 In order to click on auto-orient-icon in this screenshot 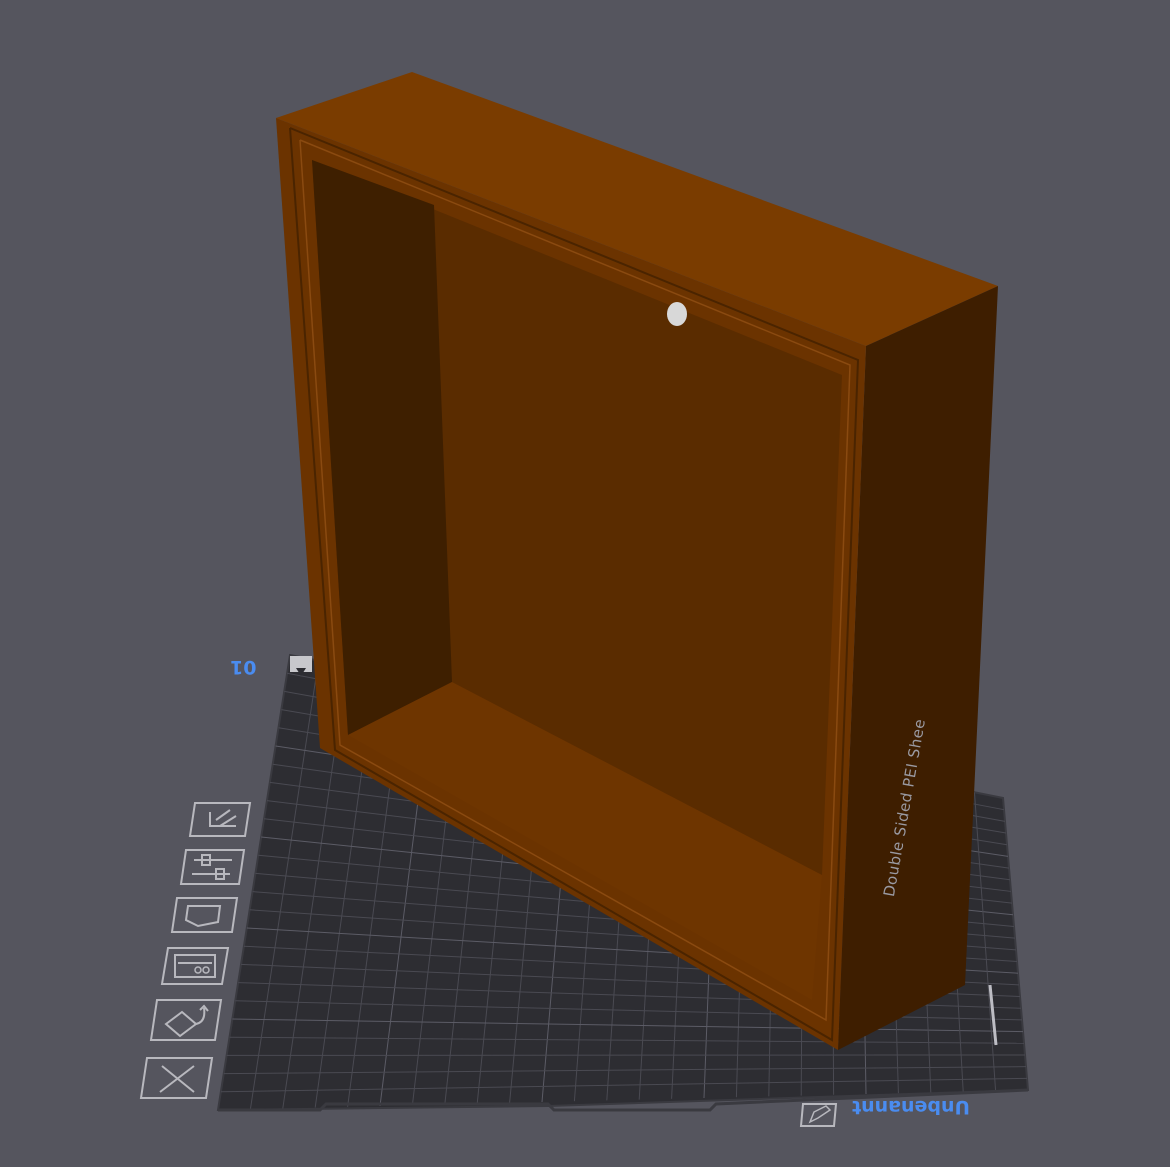, I will do `click(186, 1020)`.